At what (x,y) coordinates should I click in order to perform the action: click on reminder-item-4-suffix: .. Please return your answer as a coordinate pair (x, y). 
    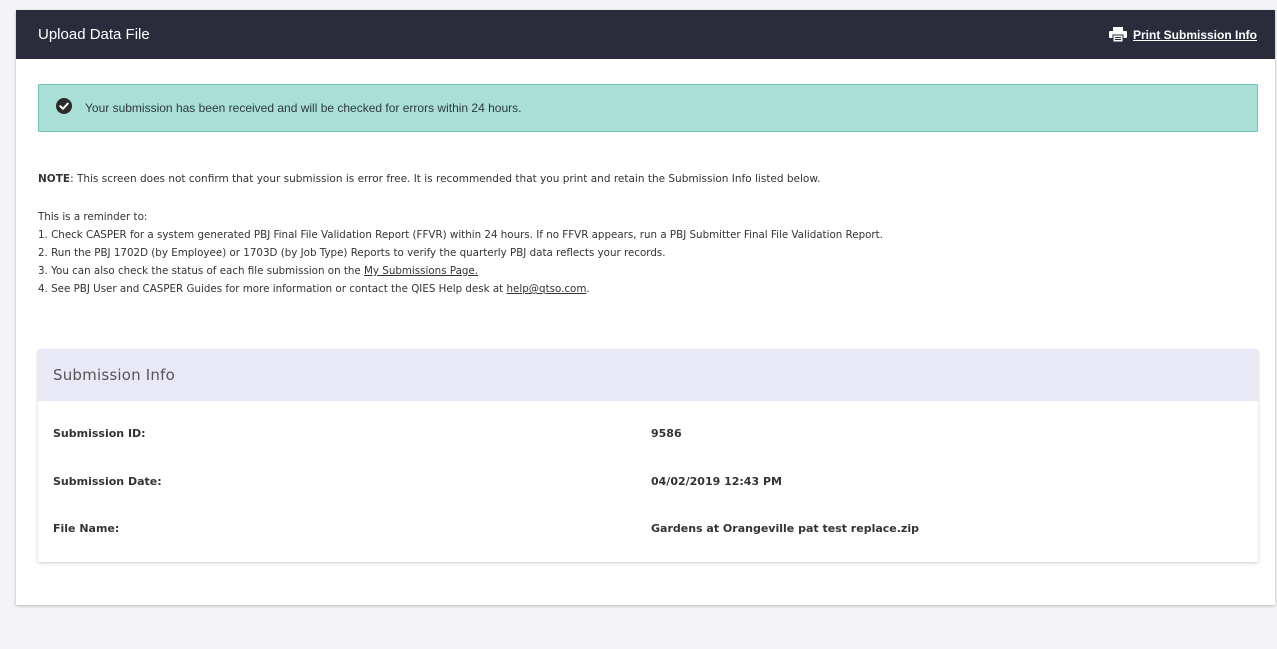
    Looking at the image, I should click on (588, 289).